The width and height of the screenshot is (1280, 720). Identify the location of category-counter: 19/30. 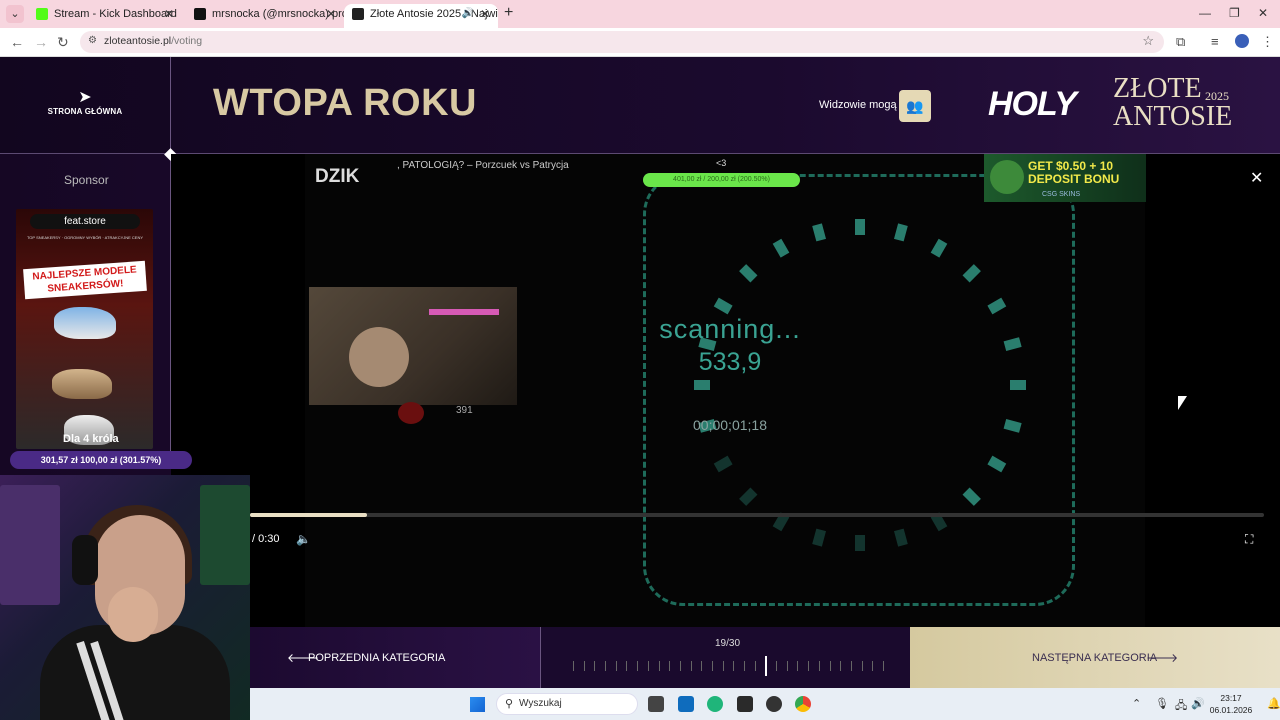
(728, 643).